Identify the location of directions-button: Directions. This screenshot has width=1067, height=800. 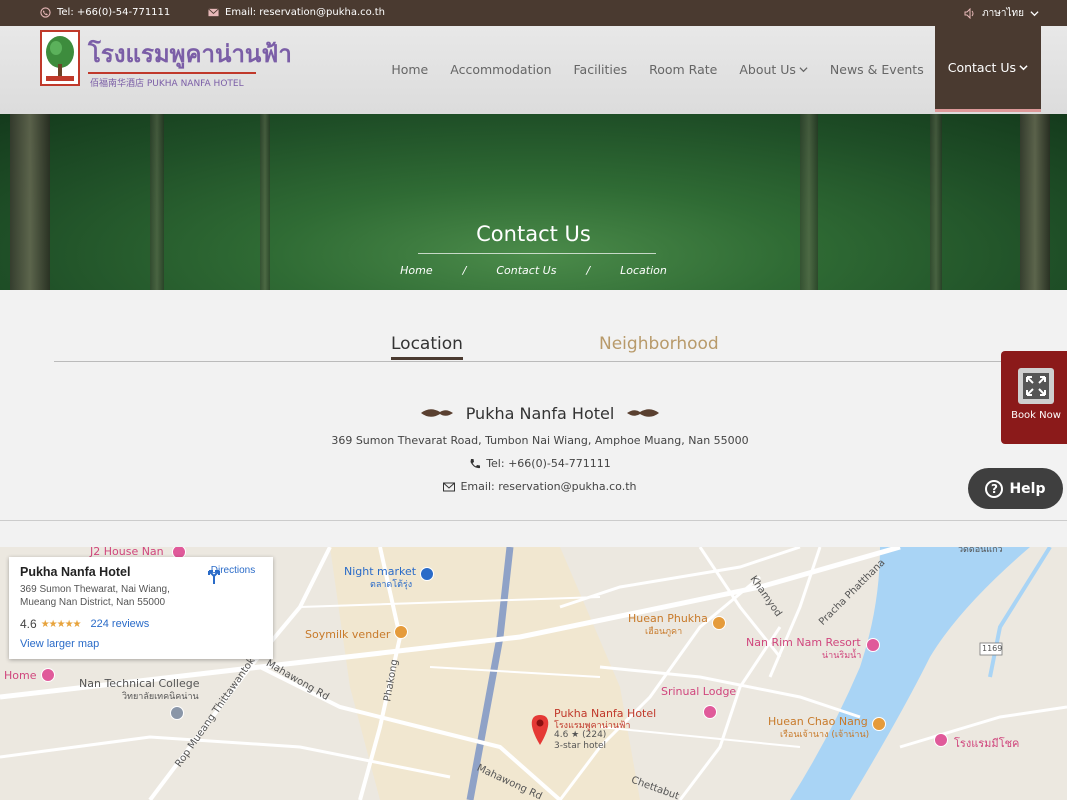
(233, 574).